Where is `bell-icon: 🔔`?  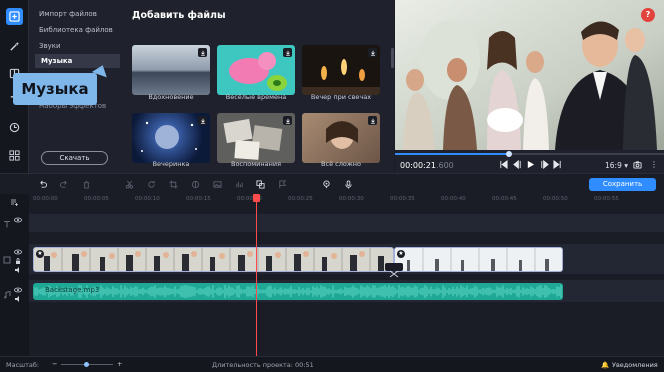 bell-icon: 🔔 is located at coordinates (605, 365).